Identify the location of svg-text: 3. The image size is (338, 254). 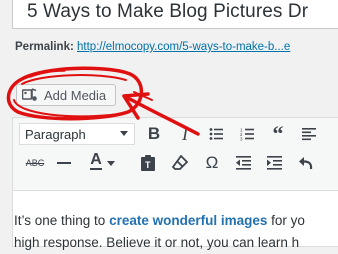
(241, 139).